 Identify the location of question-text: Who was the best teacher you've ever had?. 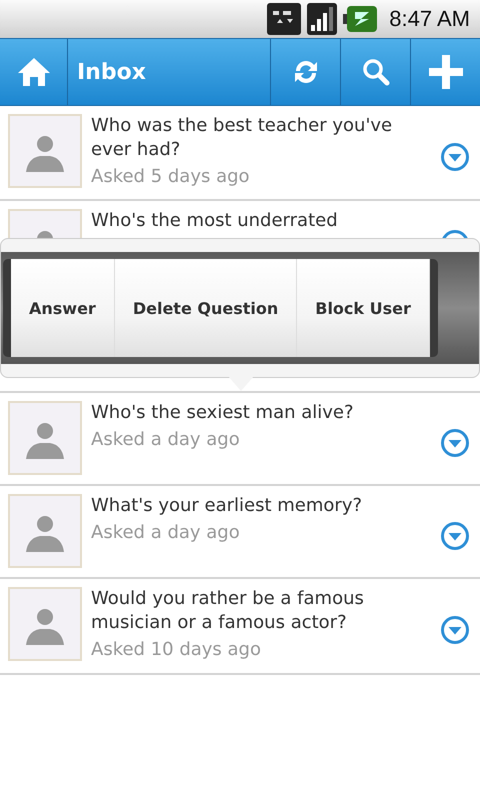
(242, 138).